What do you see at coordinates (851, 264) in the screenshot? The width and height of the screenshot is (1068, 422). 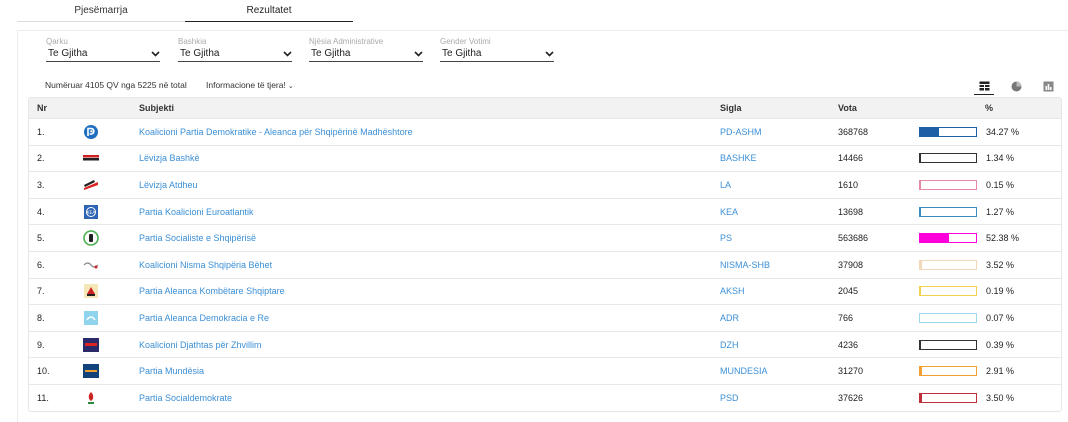 I see `party-votes: 37908` at bounding box center [851, 264].